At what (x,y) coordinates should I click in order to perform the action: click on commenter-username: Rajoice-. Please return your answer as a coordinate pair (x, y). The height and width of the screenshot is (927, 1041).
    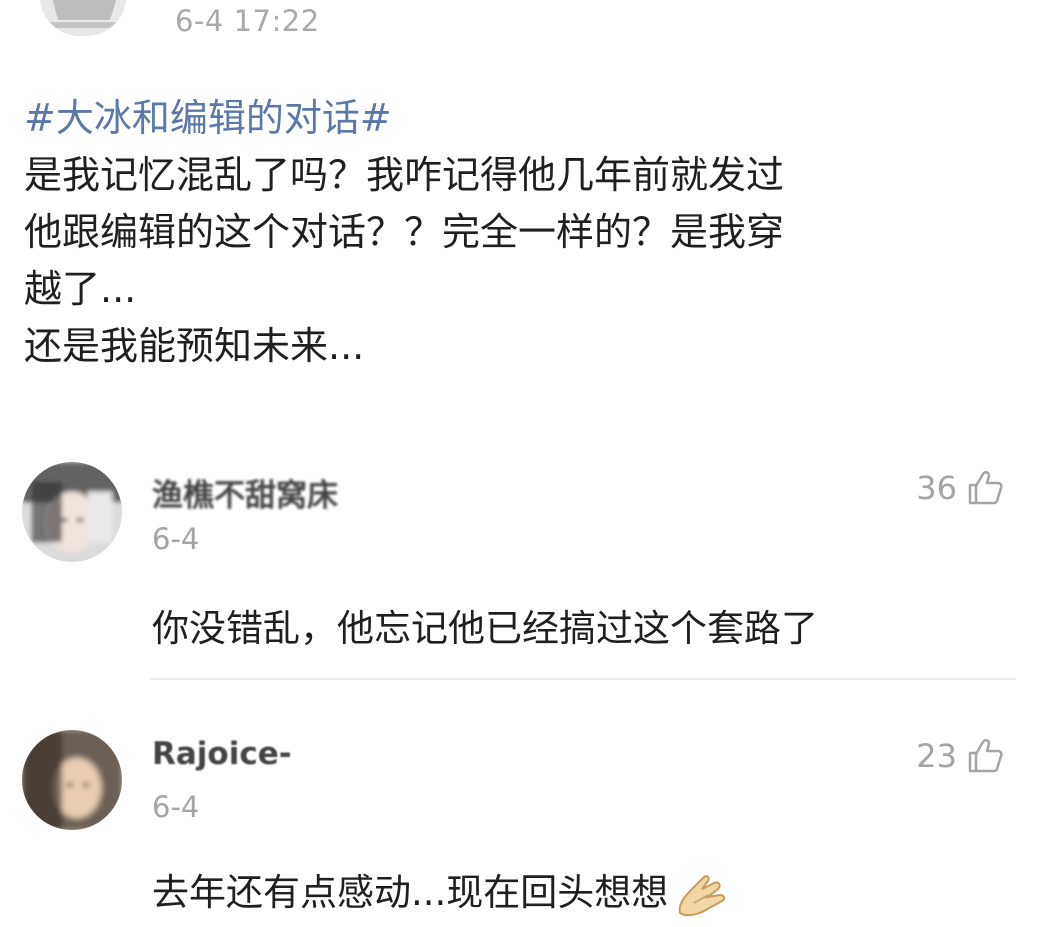
    Looking at the image, I should click on (222, 754).